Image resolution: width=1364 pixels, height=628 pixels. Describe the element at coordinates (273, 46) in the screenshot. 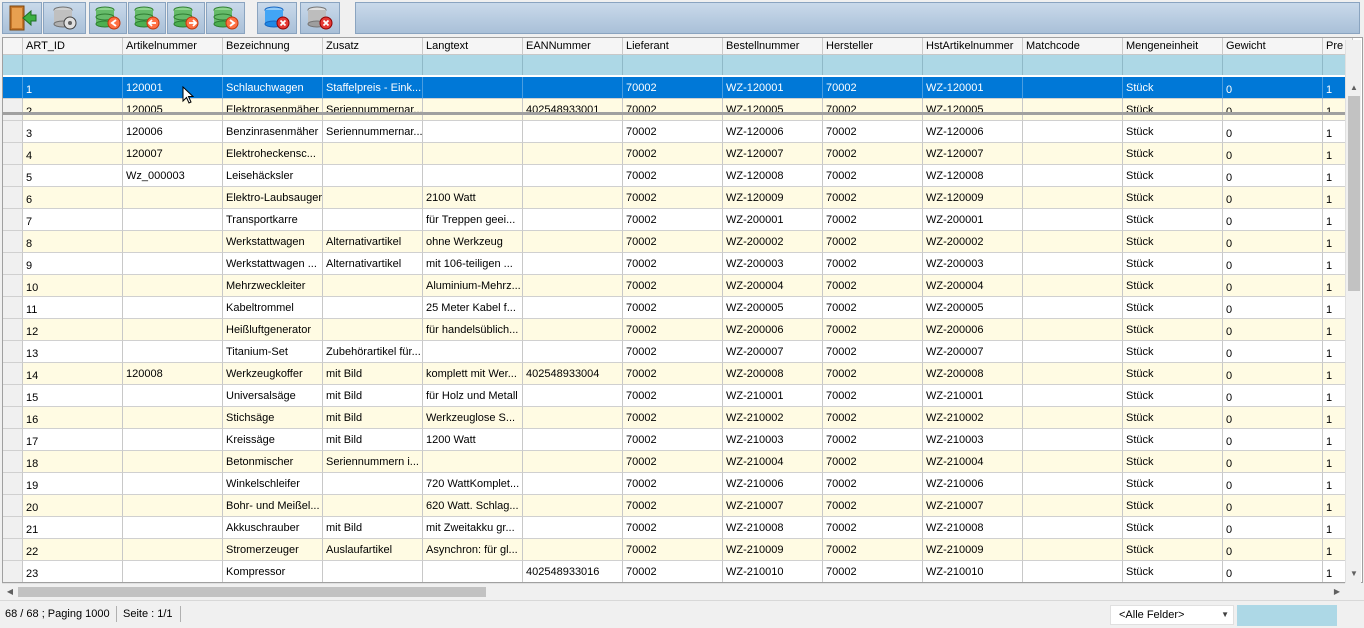

I see `column-header-bezeichnung: Bezeichnung` at that location.